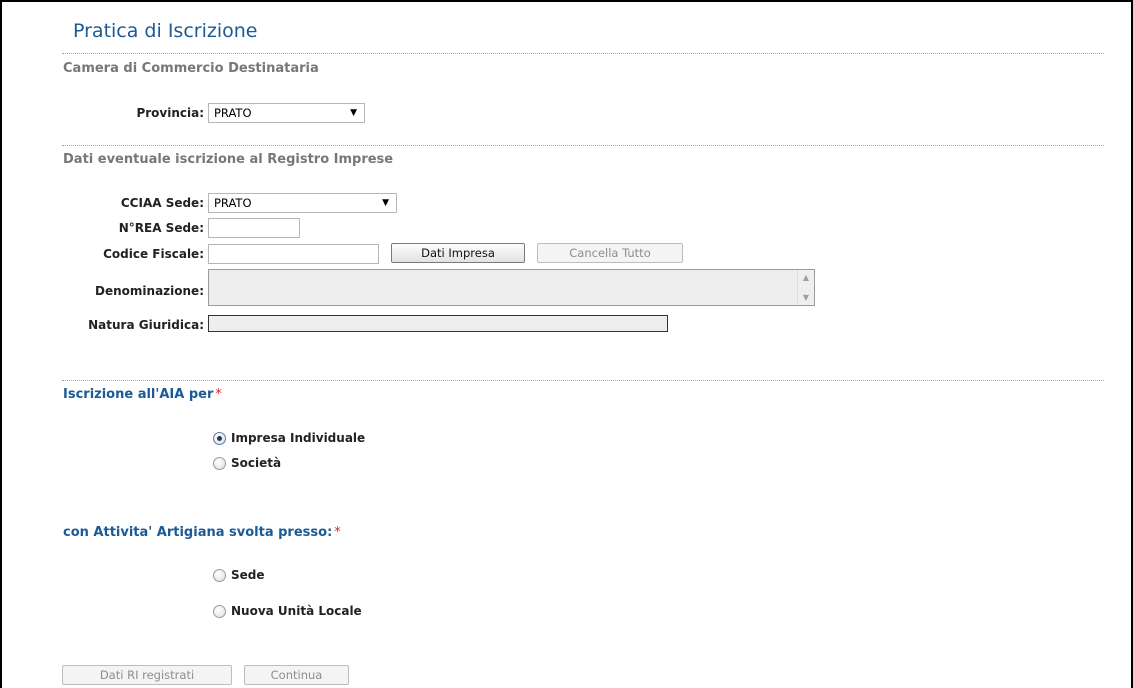 Image resolution: width=1133 pixels, height=688 pixels. I want to click on denominazione-textarea: ▲ ▼, so click(511, 287).